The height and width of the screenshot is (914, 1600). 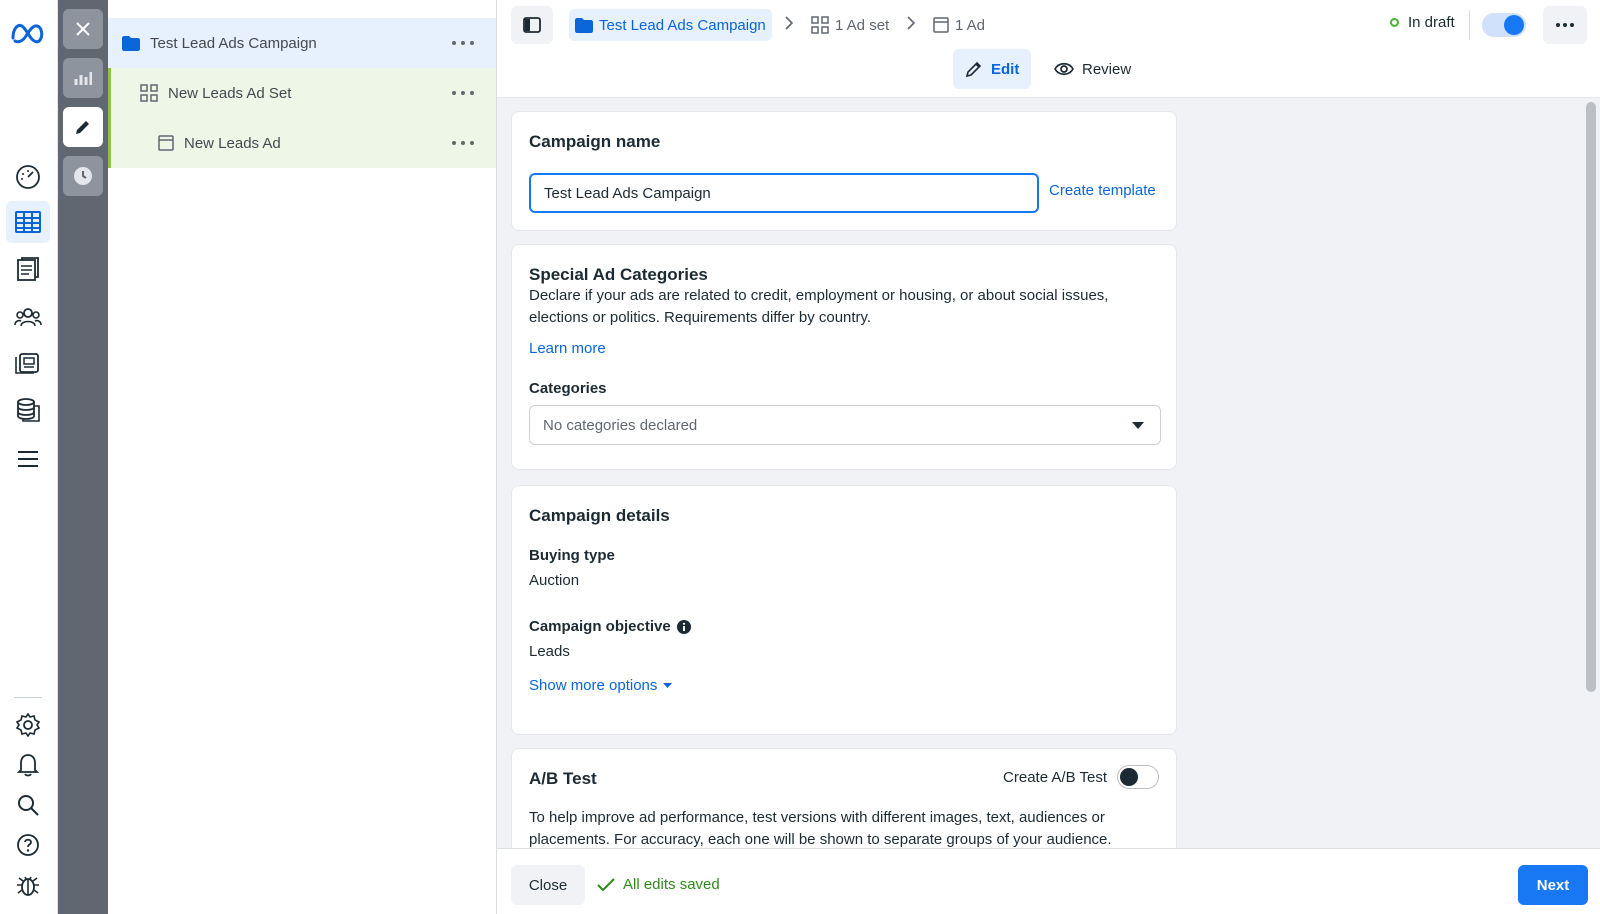 What do you see at coordinates (554, 580) in the screenshot?
I see `buying-type-value: Auction` at bounding box center [554, 580].